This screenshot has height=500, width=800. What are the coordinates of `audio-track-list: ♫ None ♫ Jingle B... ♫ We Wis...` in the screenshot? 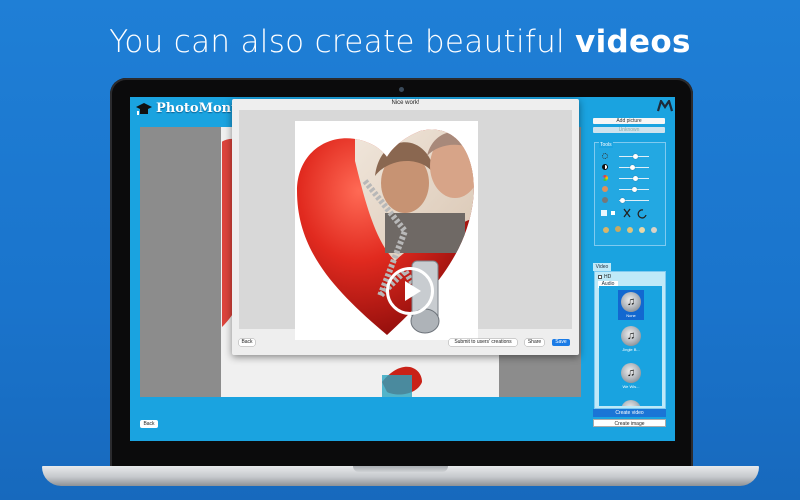 It's located at (630, 346).